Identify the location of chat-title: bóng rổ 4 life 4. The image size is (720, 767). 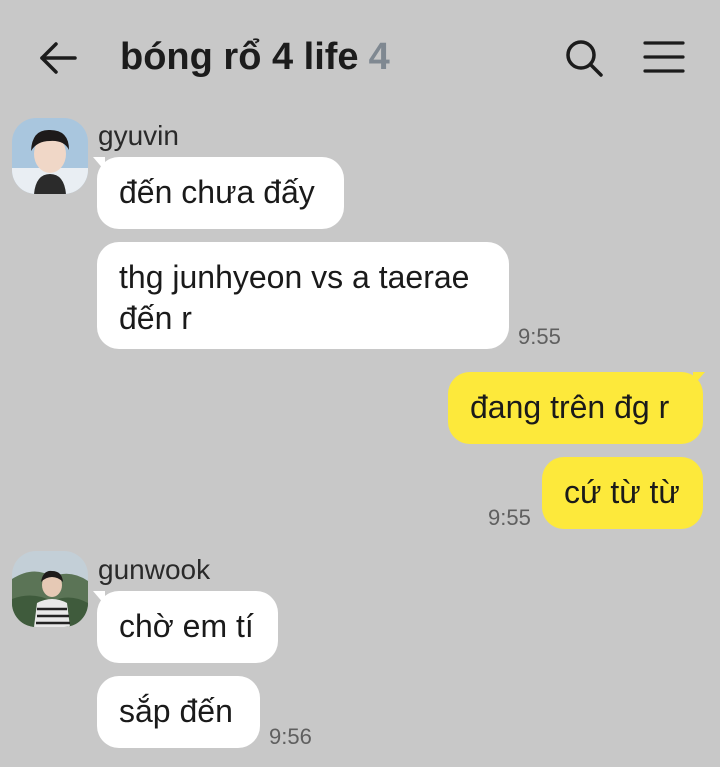
(255, 57).